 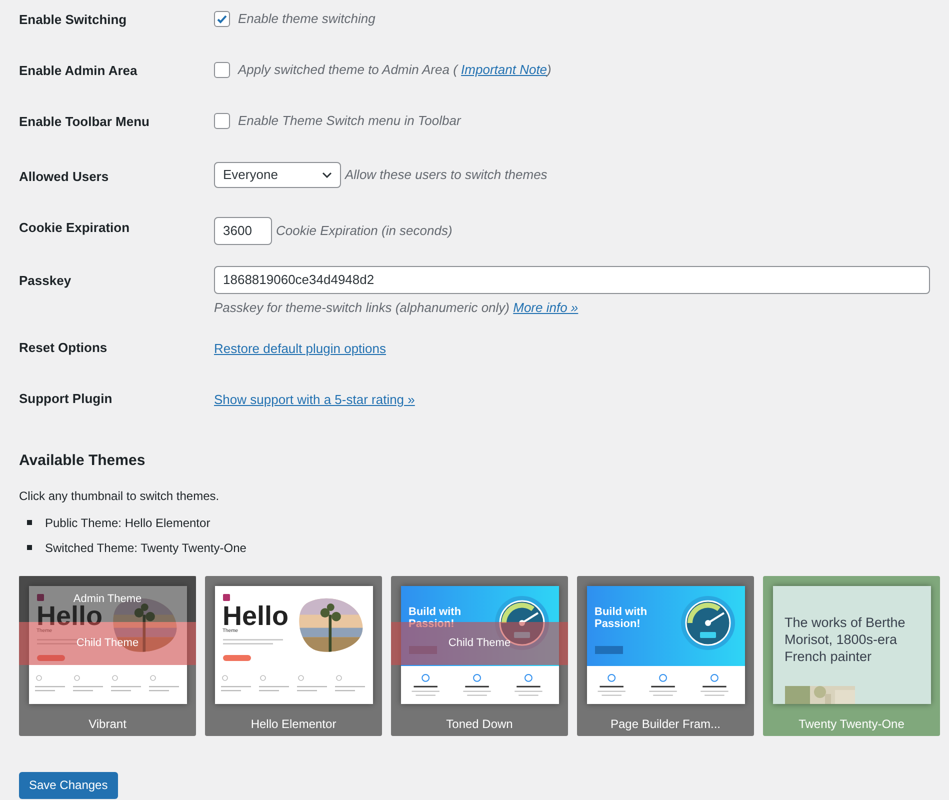 What do you see at coordinates (82, 461) in the screenshot?
I see `section-title: Available Themes` at bounding box center [82, 461].